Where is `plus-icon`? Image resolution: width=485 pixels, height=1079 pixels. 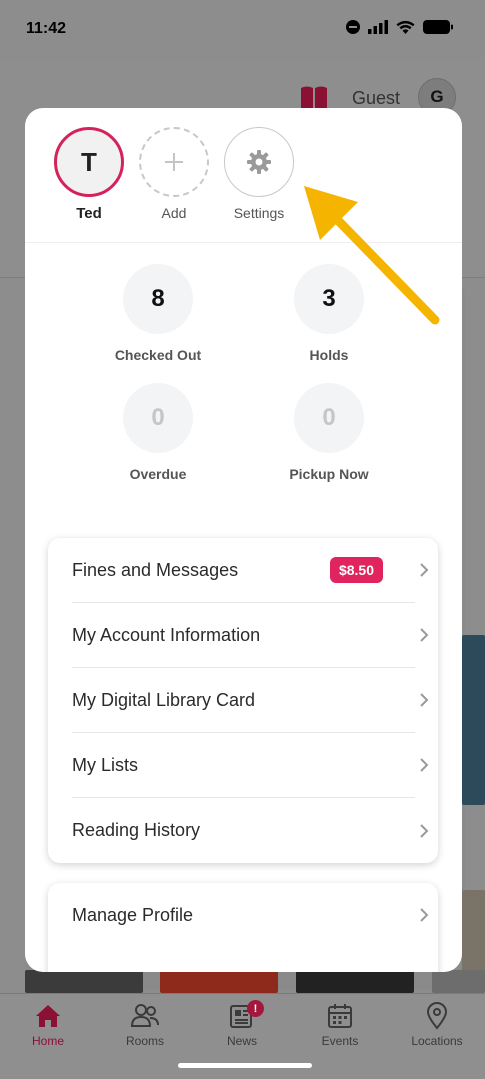
plus-icon is located at coordinates (174, 162).